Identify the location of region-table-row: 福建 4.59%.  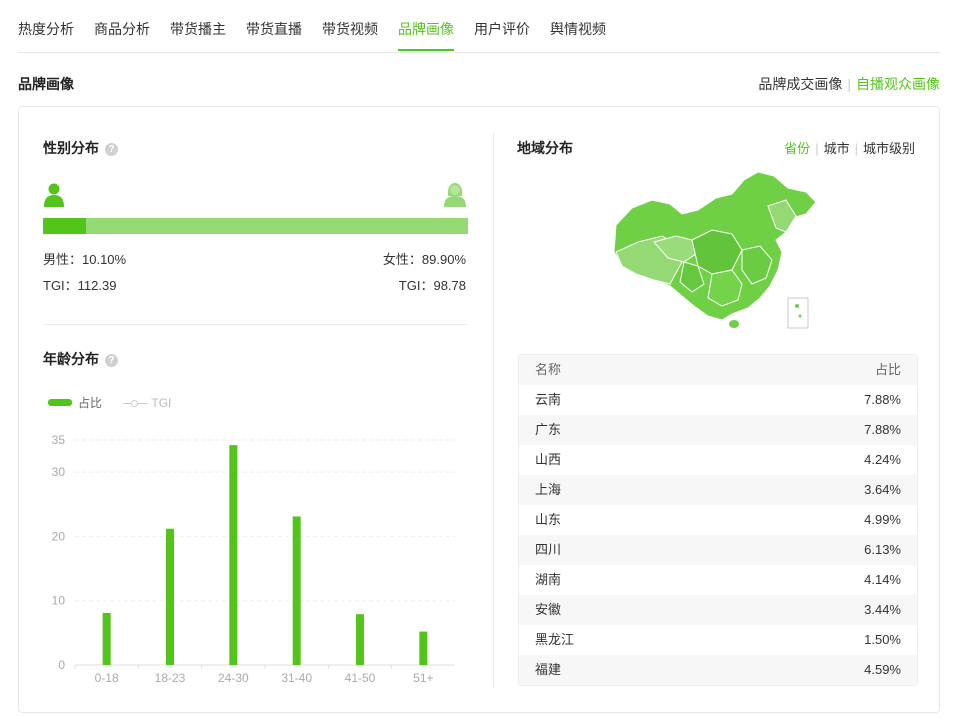
(718, 670).